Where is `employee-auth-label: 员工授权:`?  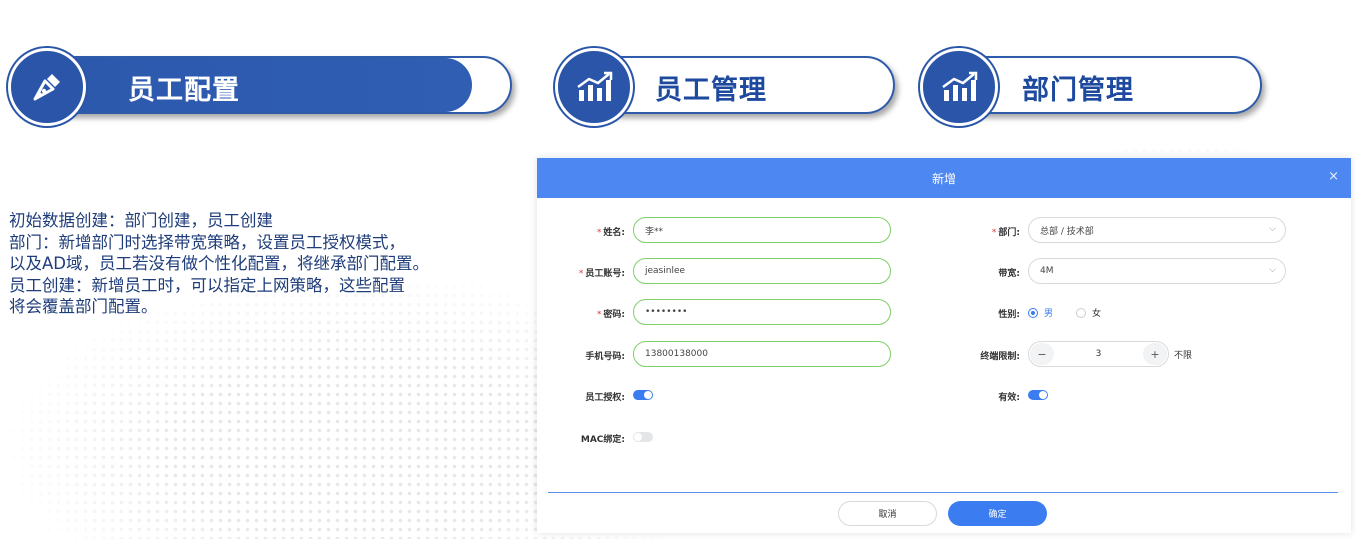 employee-auth-label: 员工授权: is located at coordinates (605, 398).